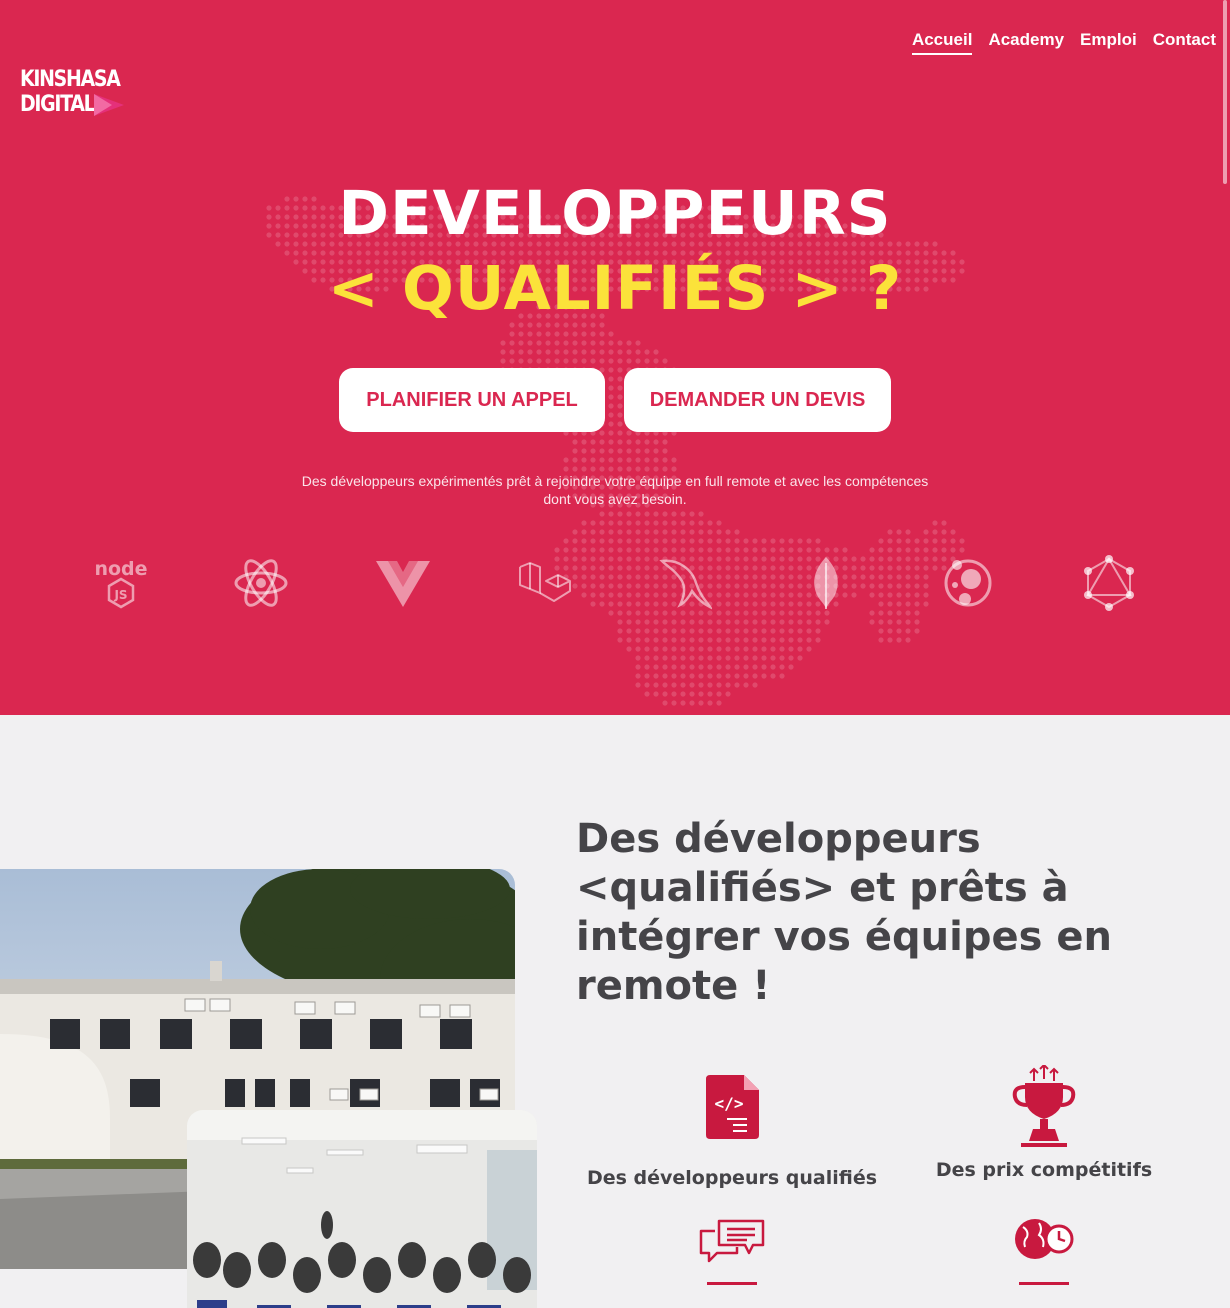 This screenshot has height=1308, width=1230. I want to click on nav-academy: Academy, so click(1026, 42).